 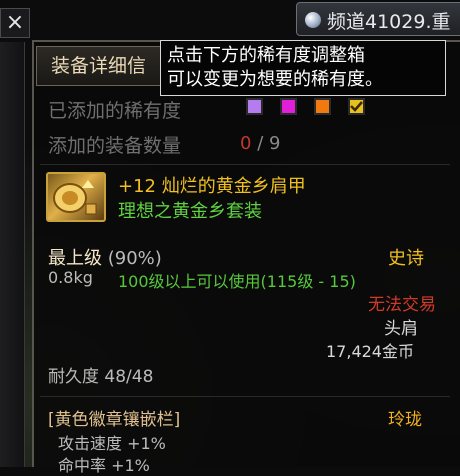 I want to click on count-max: 9, so click(x=275, y=143).